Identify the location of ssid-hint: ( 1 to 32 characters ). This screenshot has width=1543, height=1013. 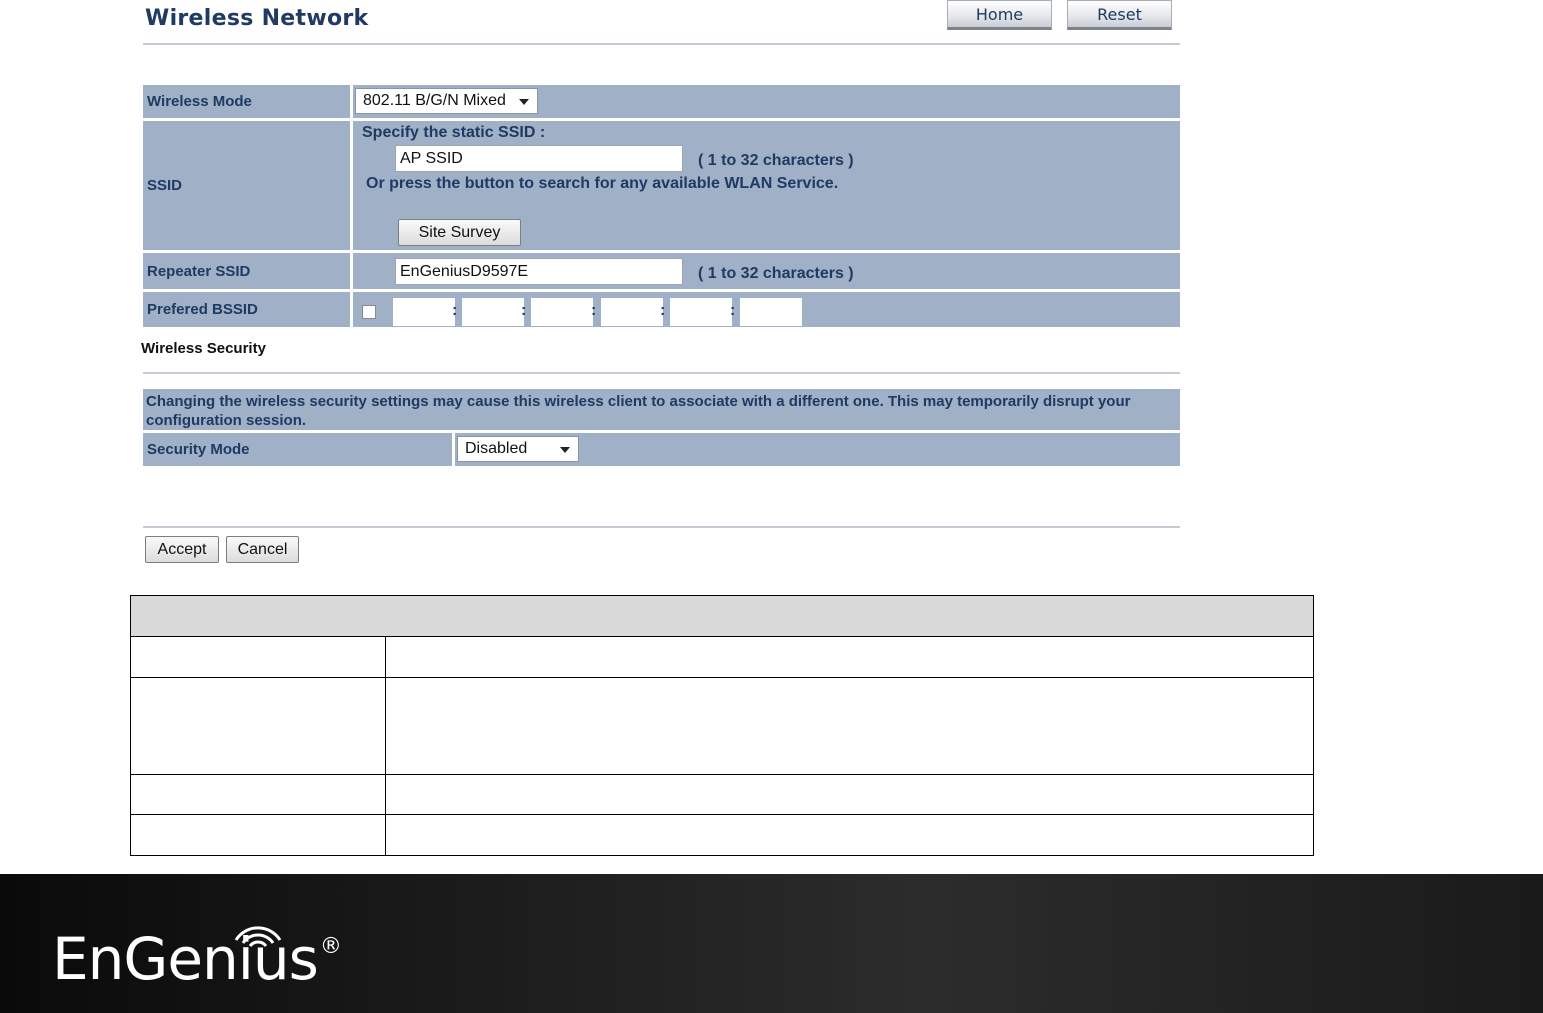
(776, 160).